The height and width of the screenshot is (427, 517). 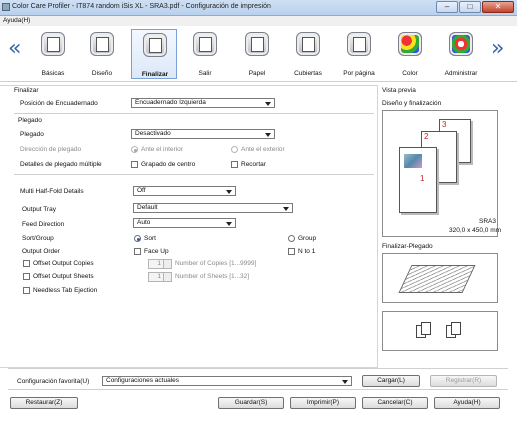 I want to click on tab-paper: Papel, so click(x=257, y=54).